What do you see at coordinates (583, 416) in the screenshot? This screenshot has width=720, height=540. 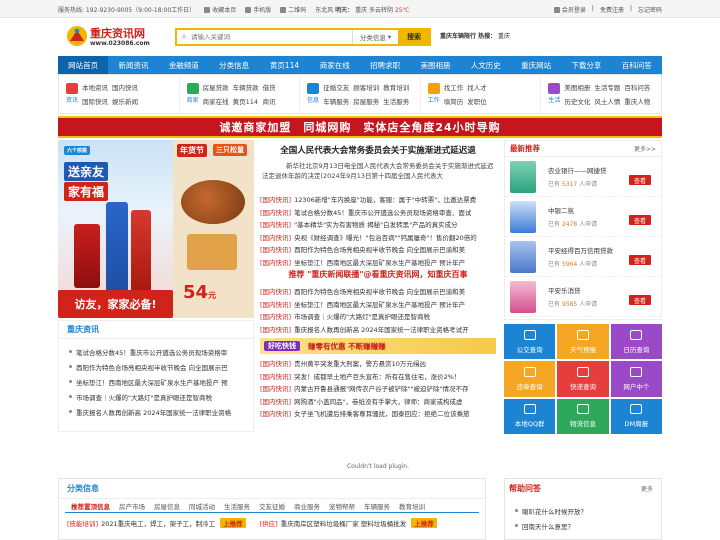 I see `tile-logistics: 物流信息` at bounding box center [583, 416].